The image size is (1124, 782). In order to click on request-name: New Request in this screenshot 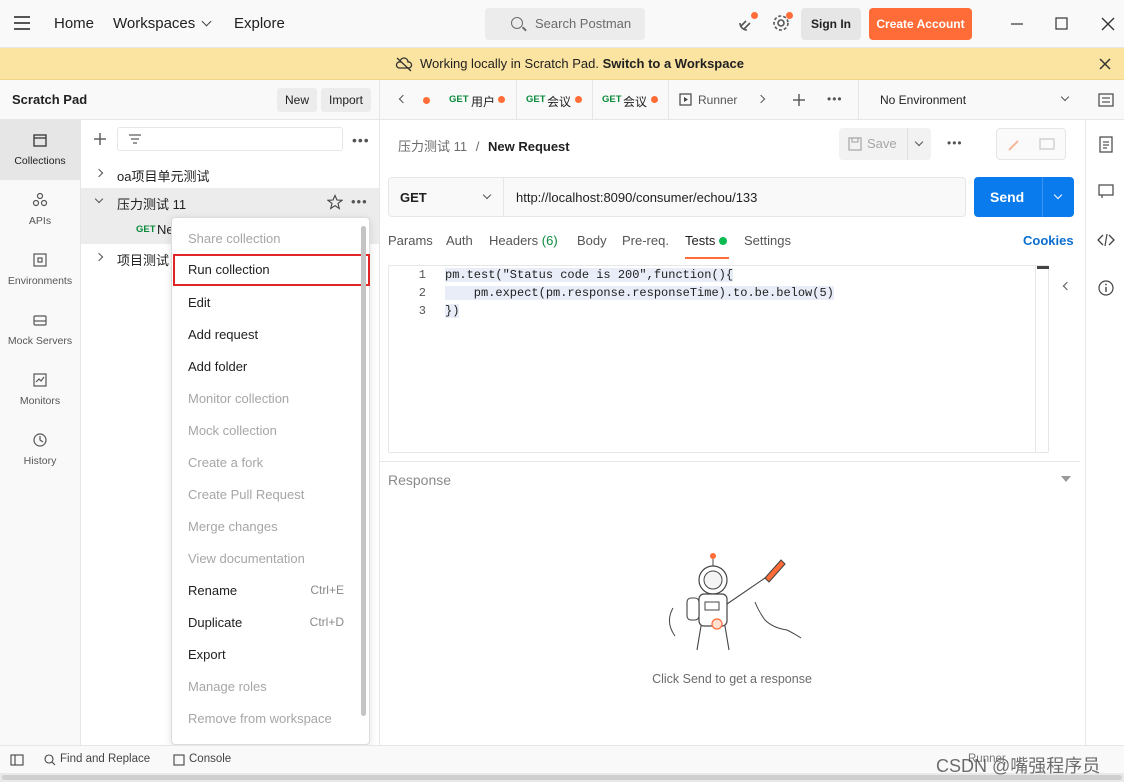, I will do `click(529, 146)`.